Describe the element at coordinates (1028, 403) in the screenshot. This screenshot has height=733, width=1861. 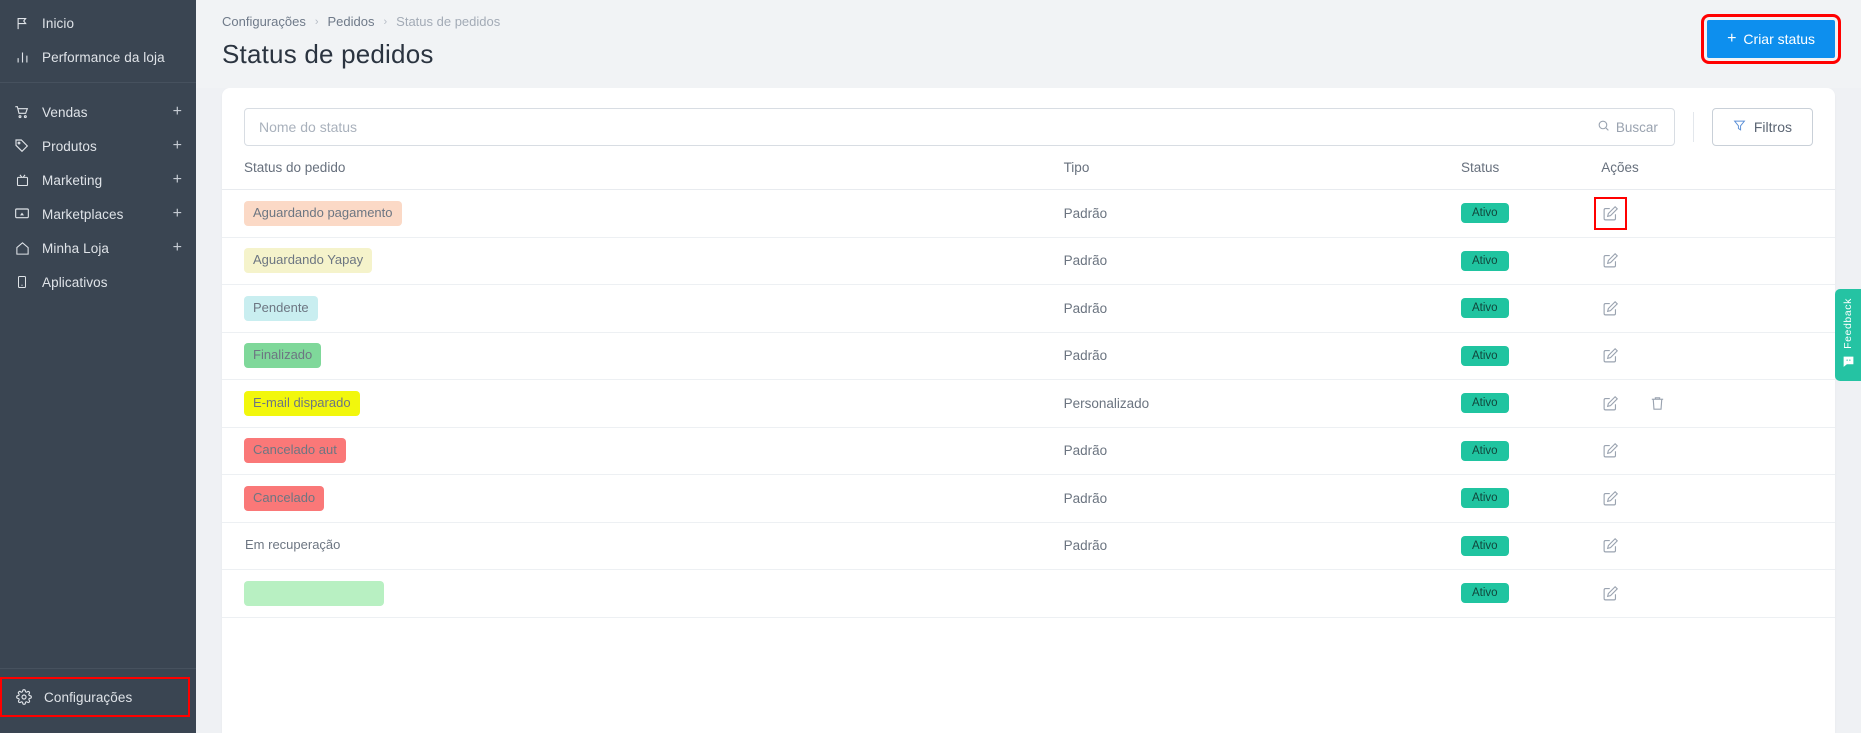
I see `table-row: E-mail disparado Personalizado Ativo` at that location.